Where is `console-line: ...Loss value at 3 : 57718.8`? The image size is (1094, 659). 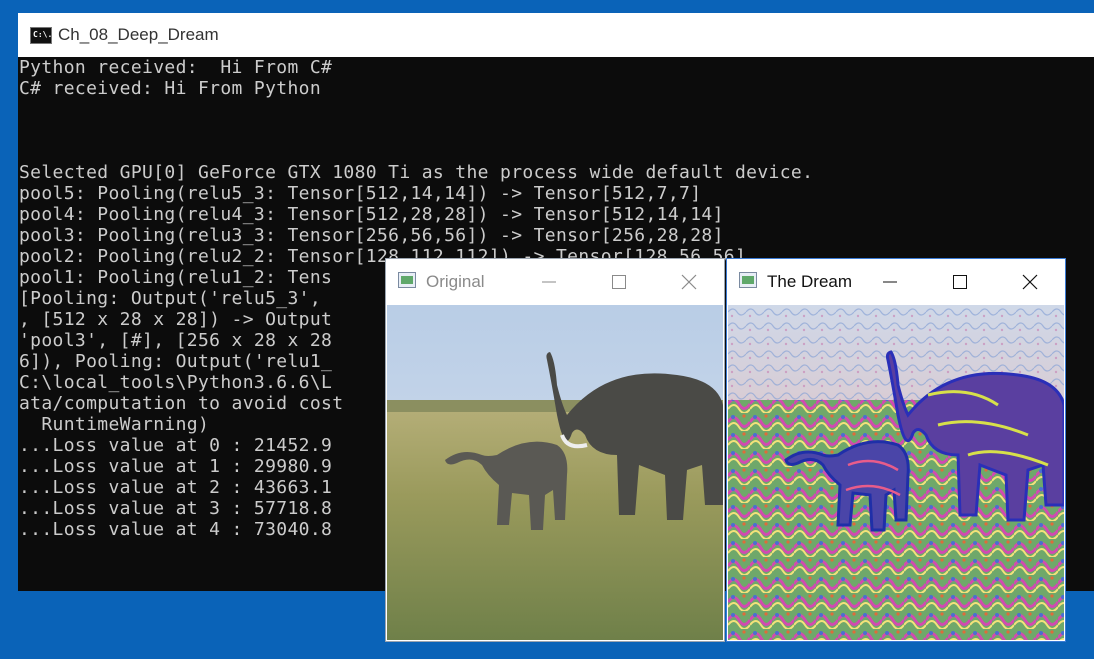
console-line: ...Loss value at 3 : 57718.8 is located at coordinates (176, 508).